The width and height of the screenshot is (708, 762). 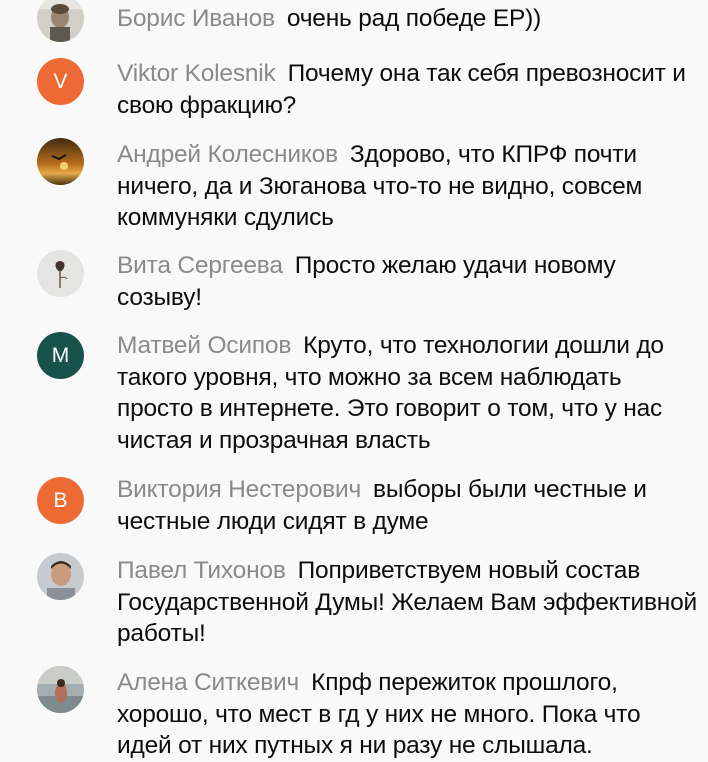 I want to click on avatar-letter: M, so click(x=60, y=355).